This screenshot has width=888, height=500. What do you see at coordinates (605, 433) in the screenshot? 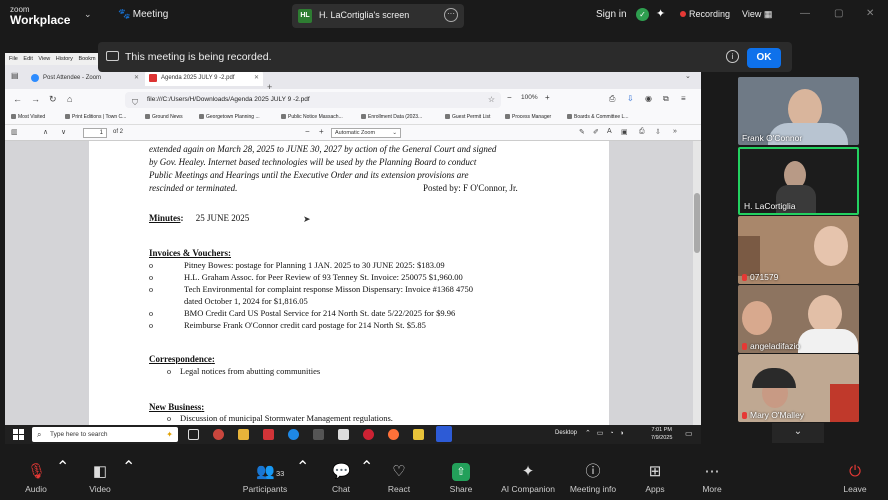
I see `system-tray-icons: ⌃ ▭ ◔ ◑` at bounding box center [605, 433].